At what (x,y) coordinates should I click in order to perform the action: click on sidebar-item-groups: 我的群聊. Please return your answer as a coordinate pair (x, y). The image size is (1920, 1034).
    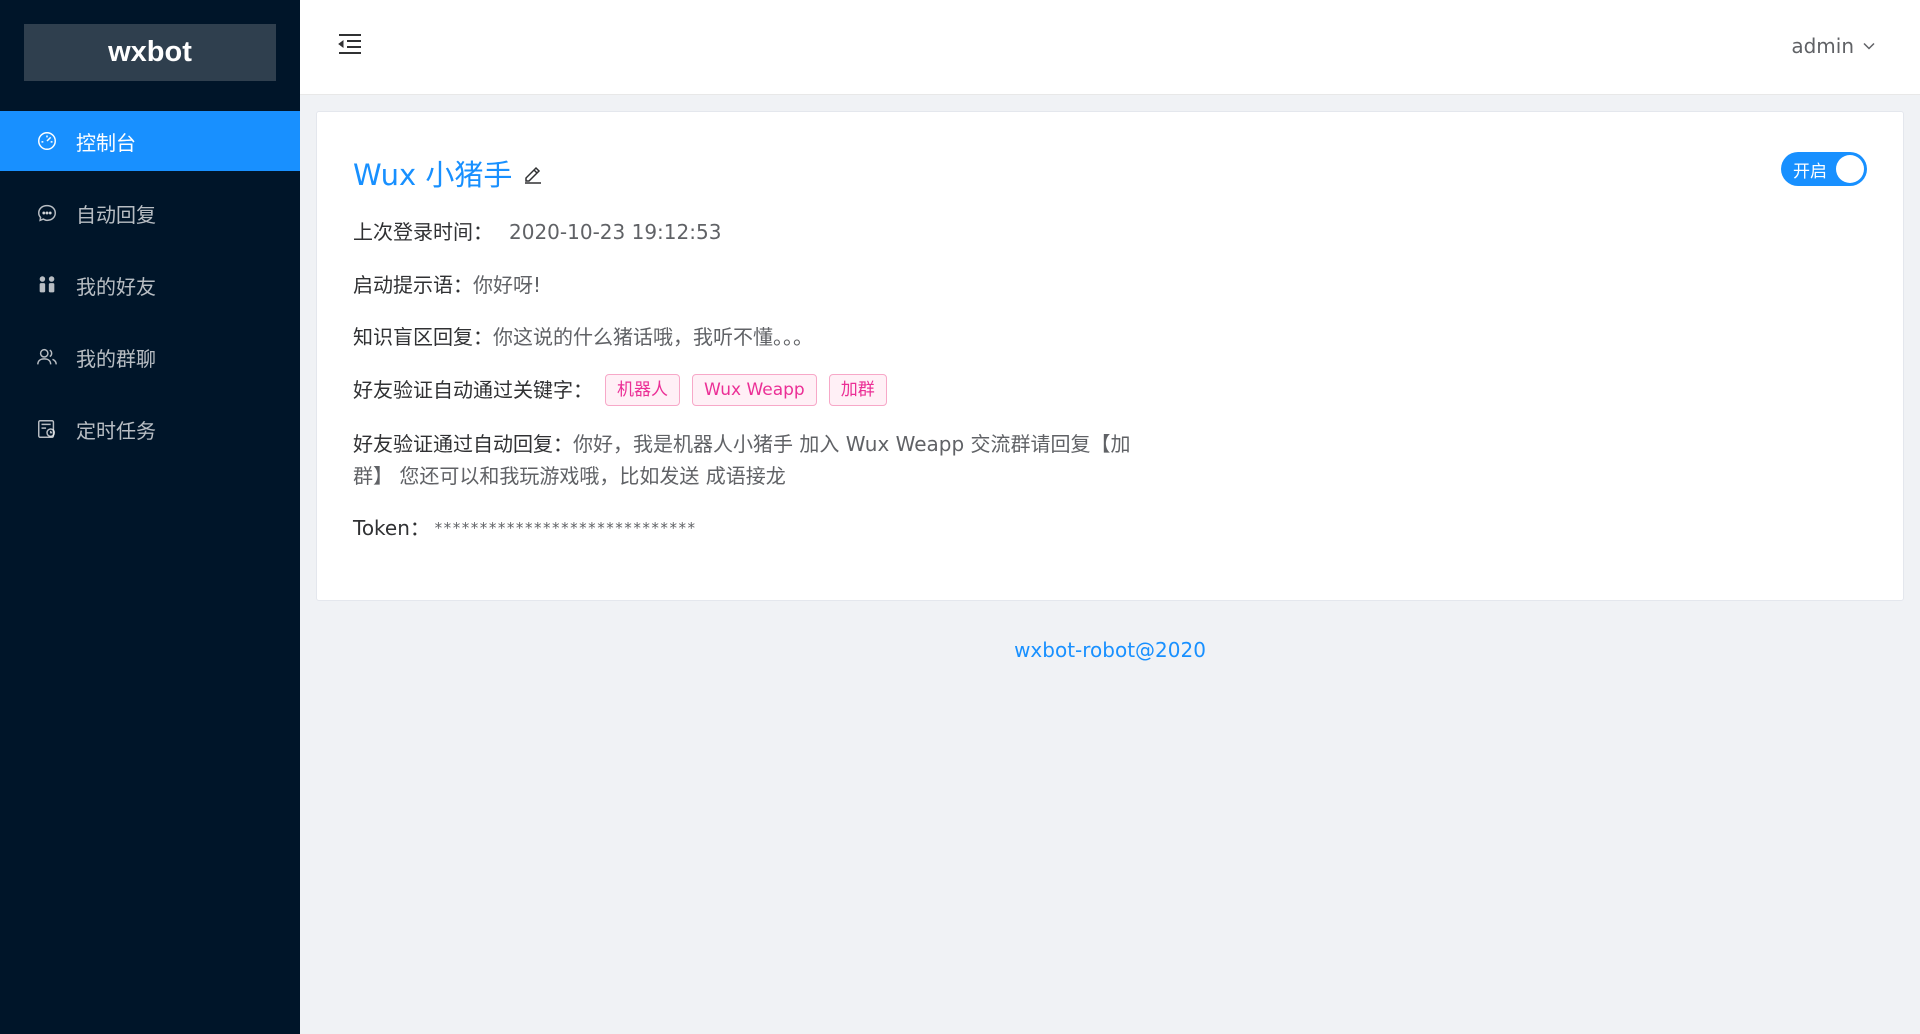
    Looking at the image, I should click on (150, 357).